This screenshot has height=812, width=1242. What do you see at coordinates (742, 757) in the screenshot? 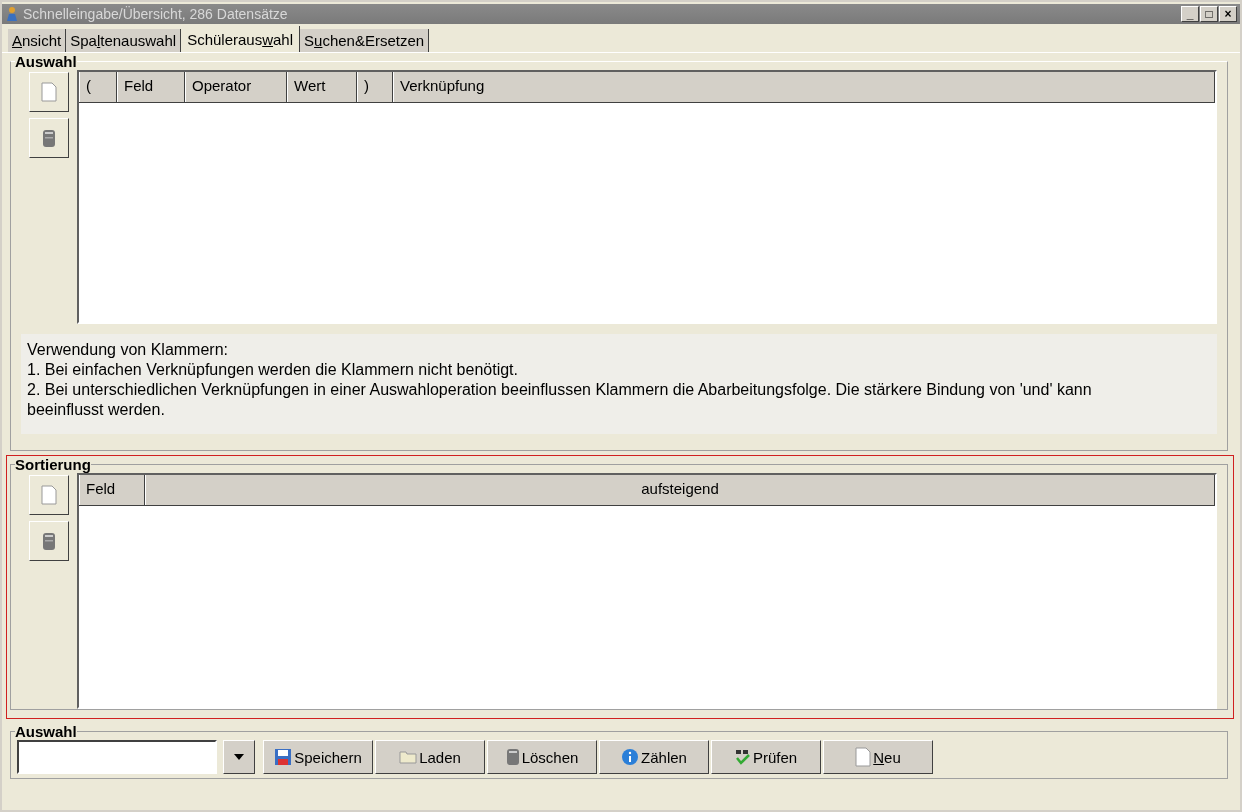
I see `check-icon` at bounding box center [742, 757].